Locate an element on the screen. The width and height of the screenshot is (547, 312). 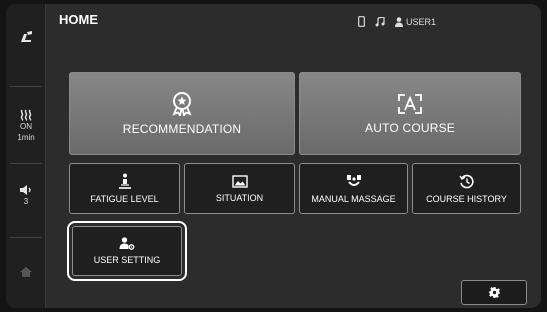
user-setting-button: USER SETTING is located at coordinates (127, 251).